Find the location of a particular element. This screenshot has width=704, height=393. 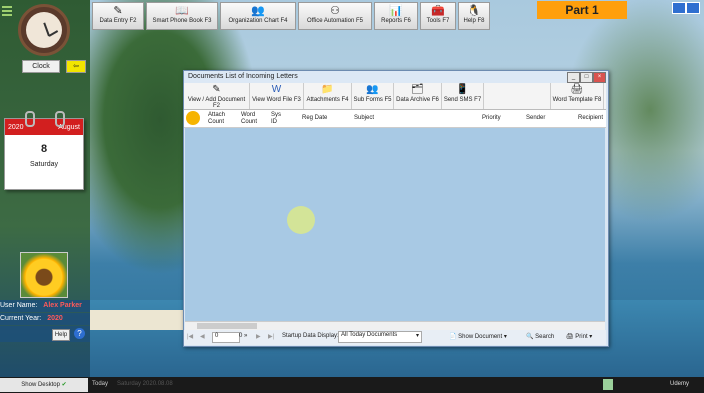

page-input: 0 is located at coordinates (226, 337).